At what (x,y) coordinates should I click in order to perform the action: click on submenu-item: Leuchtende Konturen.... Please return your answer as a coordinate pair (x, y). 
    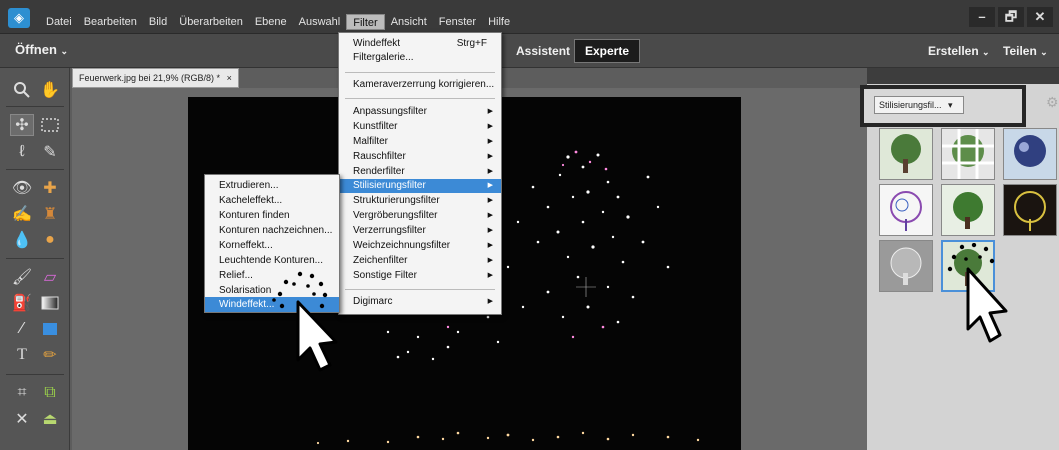
    Looking at the image, I should click on (272, 260).